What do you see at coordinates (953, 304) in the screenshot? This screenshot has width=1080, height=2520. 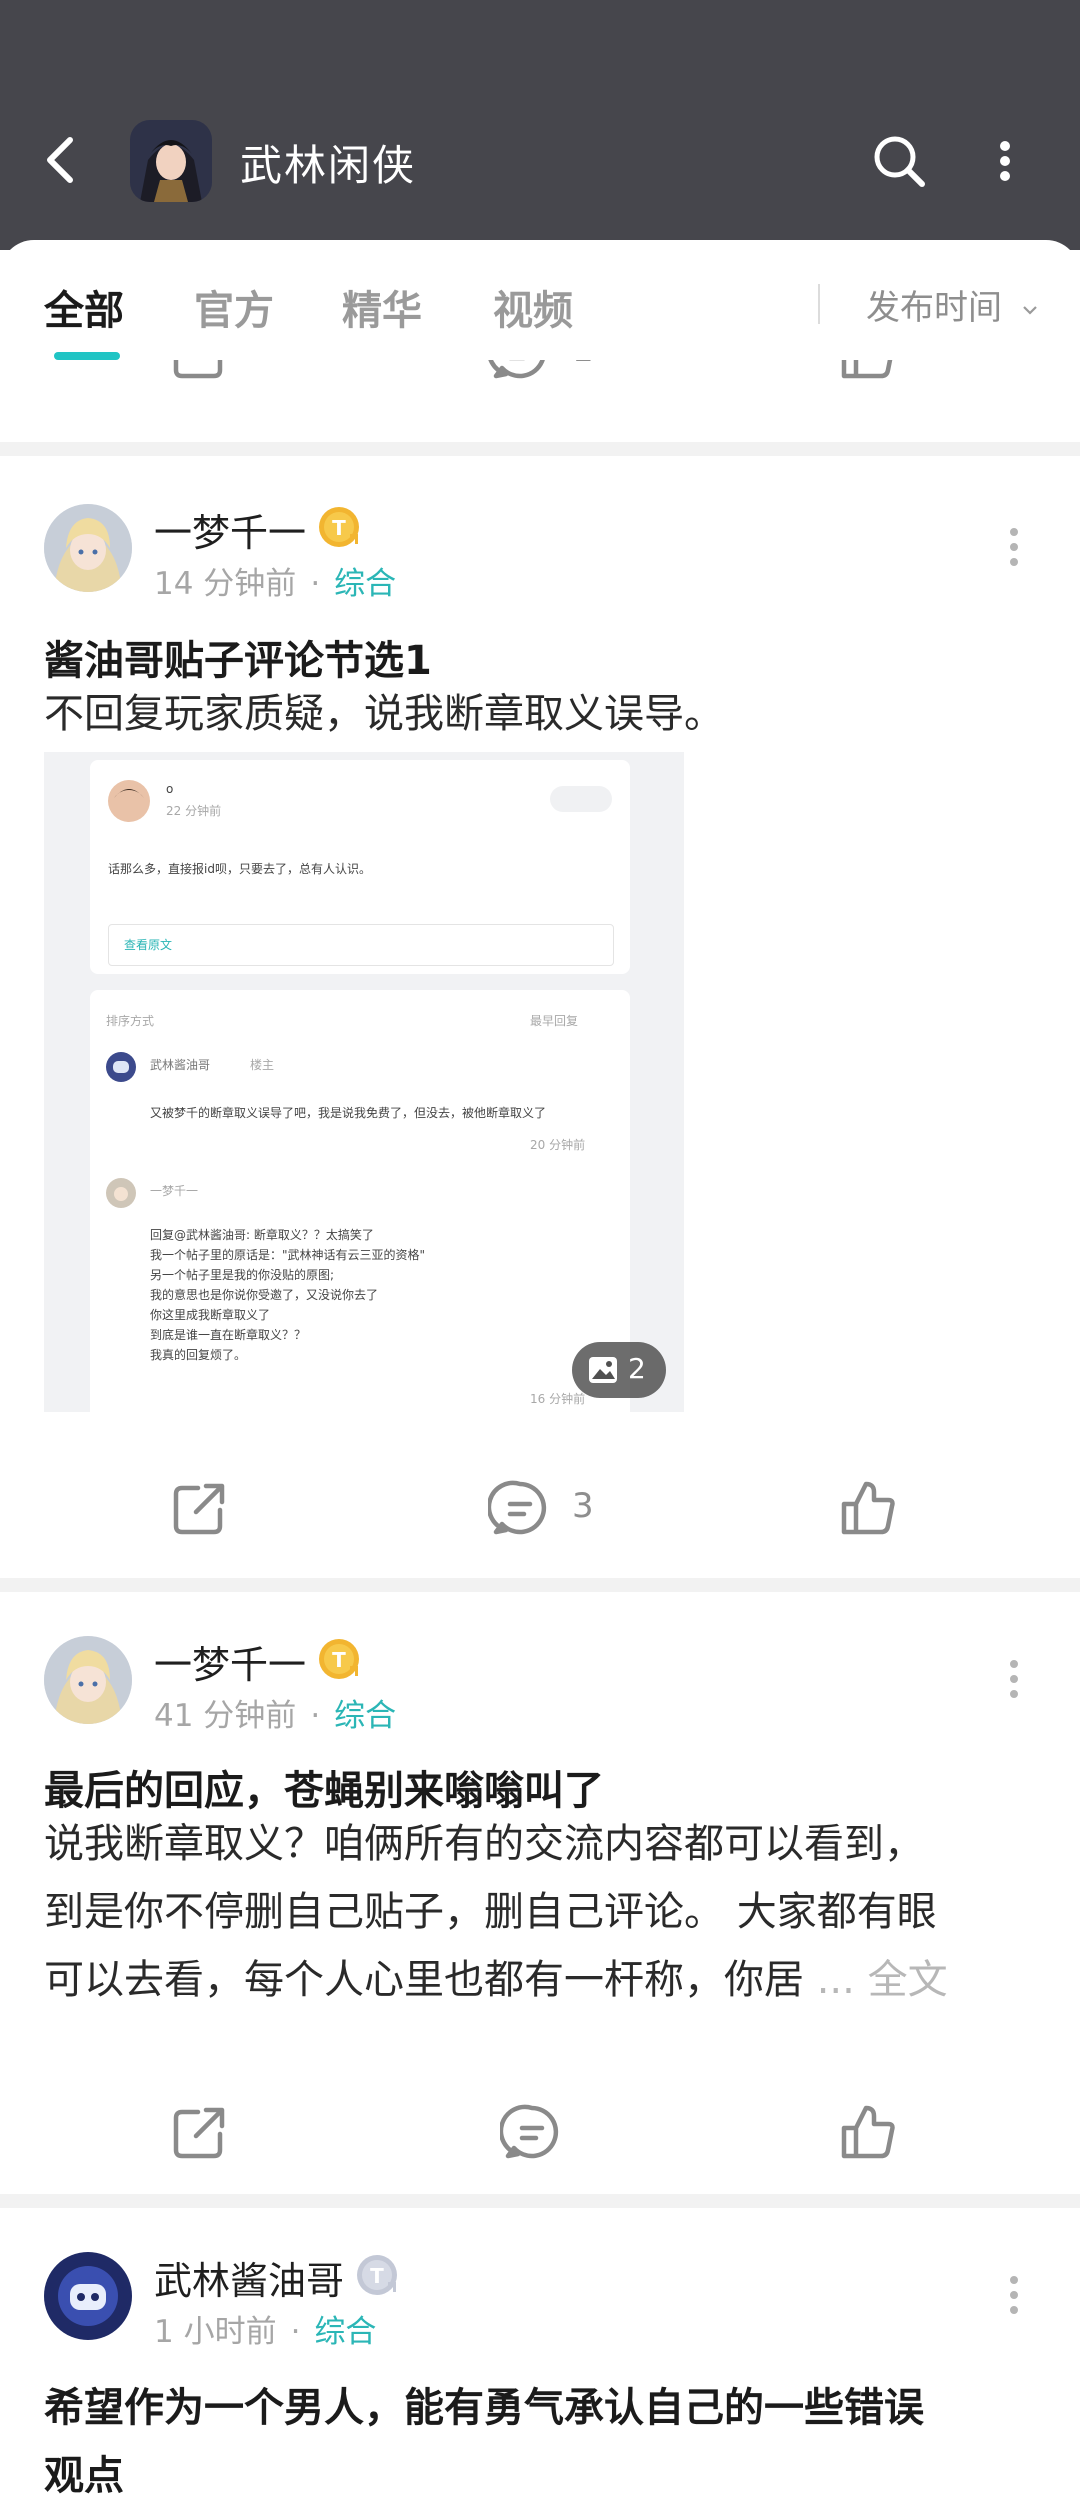 I see `sort-dropdown: 发布时间` at bounding box center [953, 304].